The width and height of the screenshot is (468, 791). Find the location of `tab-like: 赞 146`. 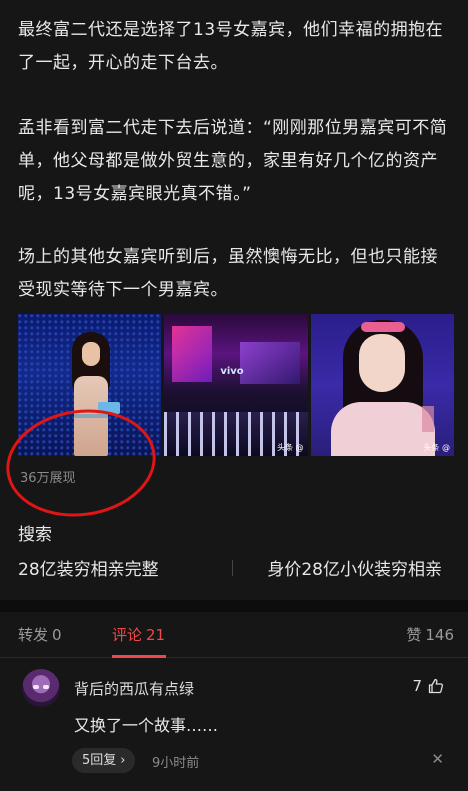

tab-like: 赞 146 is located at coordinates (430, 634).